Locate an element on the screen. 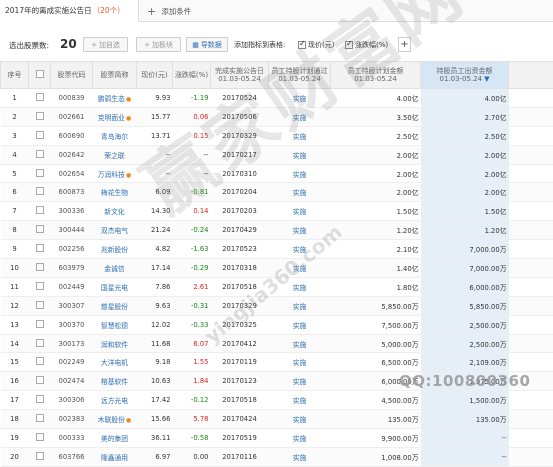  stock-name: 智慧松德 is located at coordinates (115, 324).